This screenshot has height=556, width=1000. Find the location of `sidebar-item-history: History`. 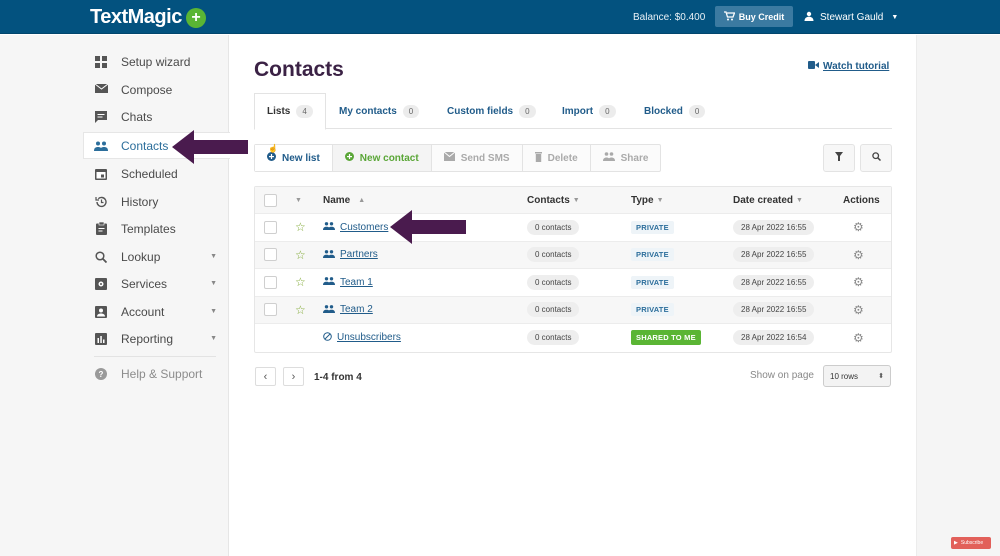

sidebar-item-history: History is located at coordinates (156, 201).